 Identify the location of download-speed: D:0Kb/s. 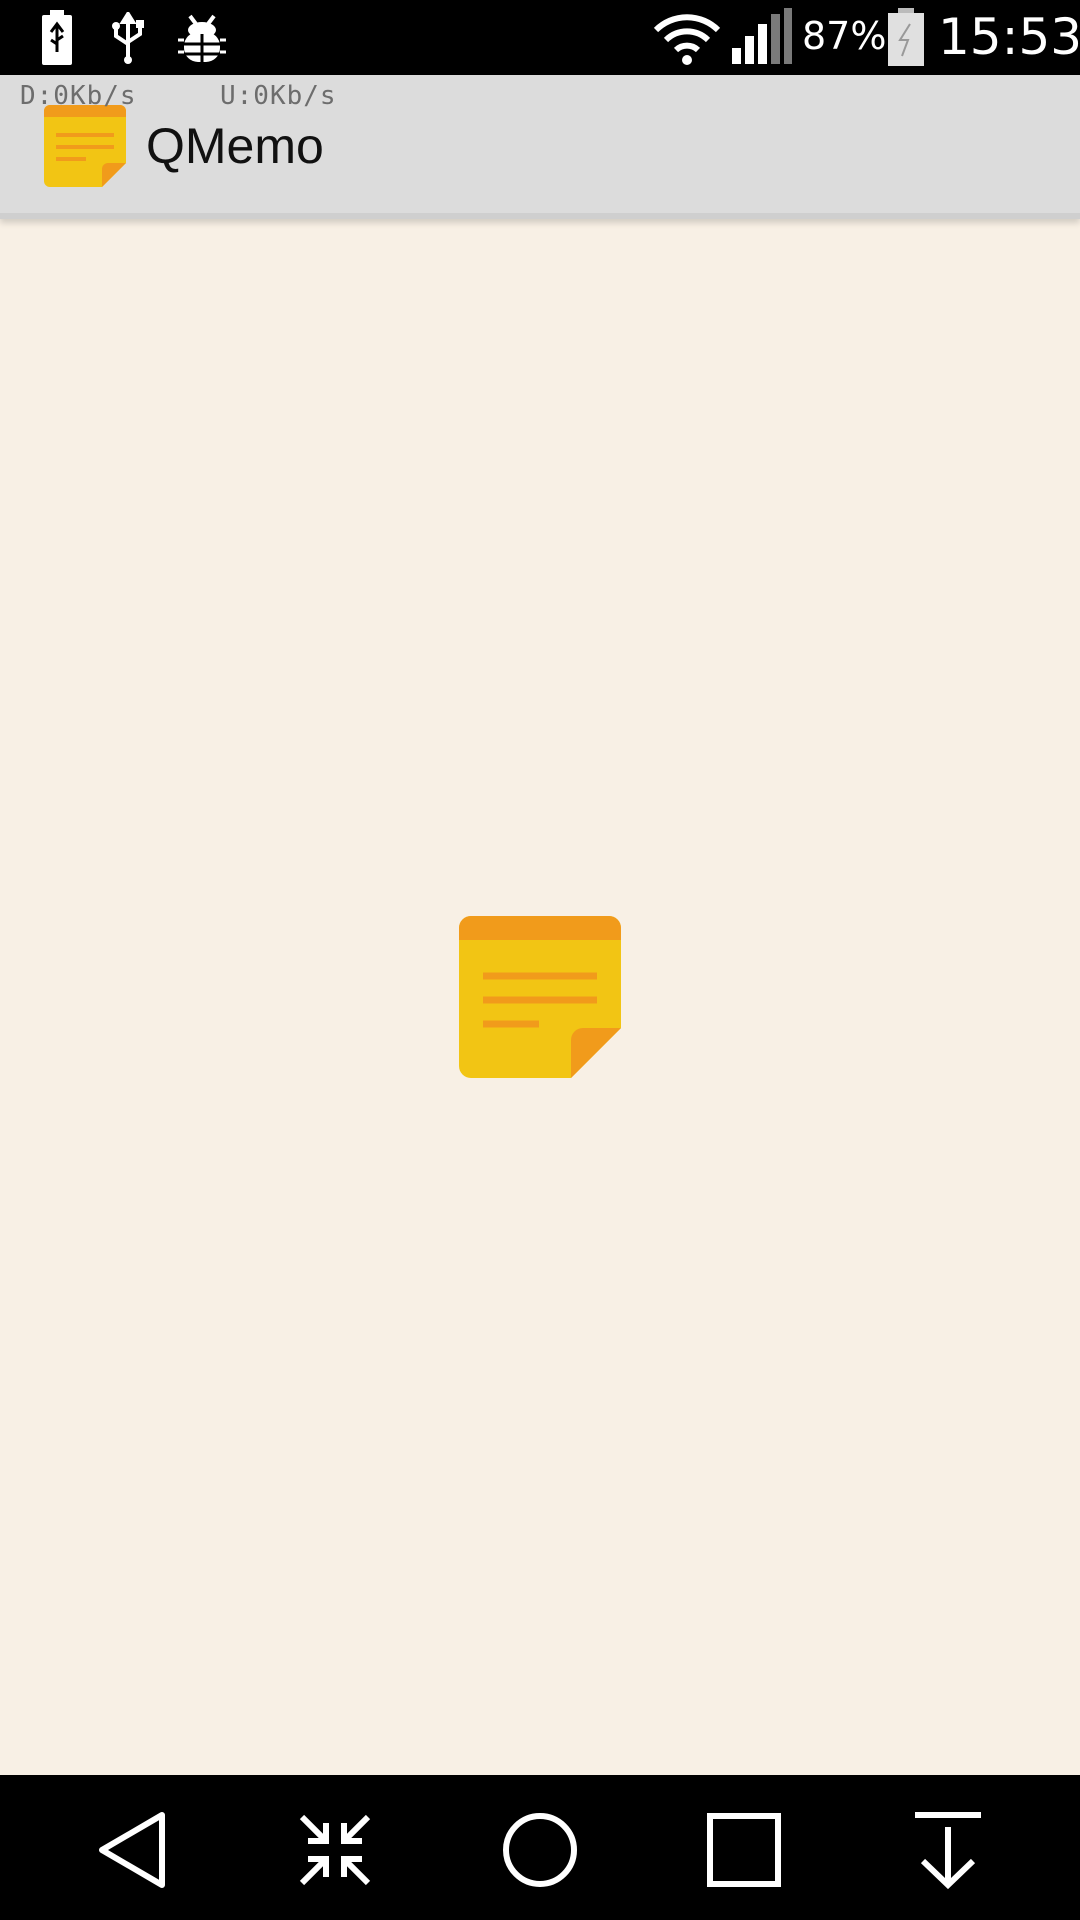
(78, 96).